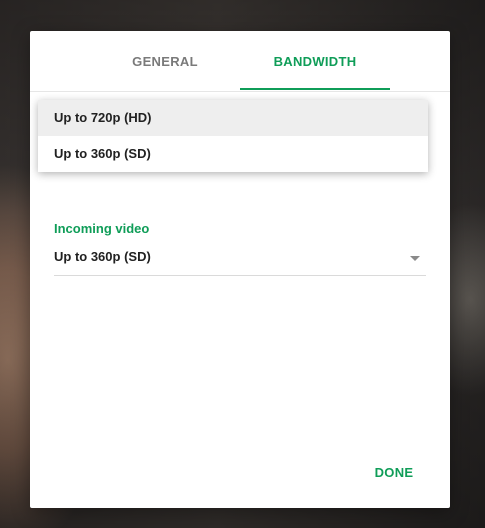  I want to click on tab-general: GENERAL, so click(165, 61).